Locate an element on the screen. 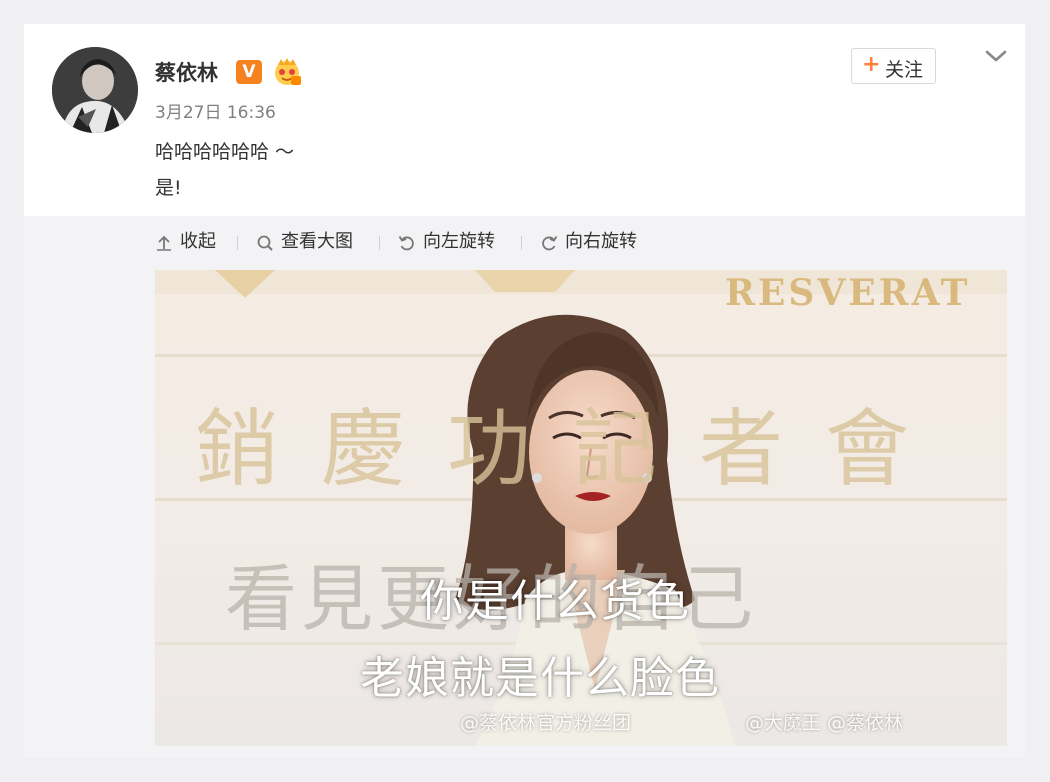  watermark-1: @蔡依林官方粉丝团 is located at coordinates (546, 723).